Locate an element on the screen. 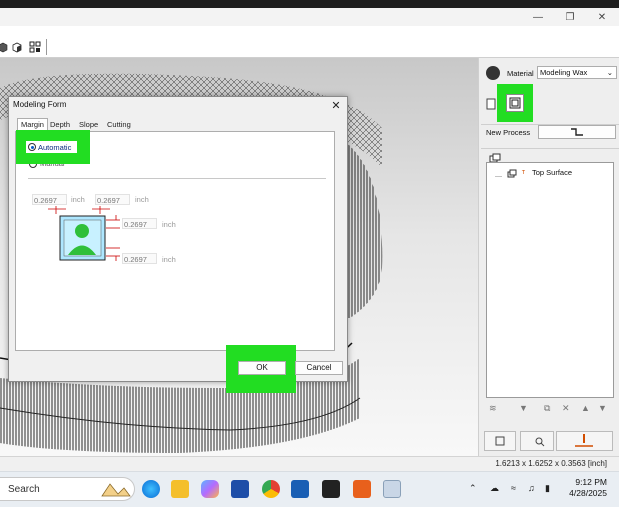 The width and height of the screenshot is (619, 507). simulate-button is located at coordinates (537, 441).